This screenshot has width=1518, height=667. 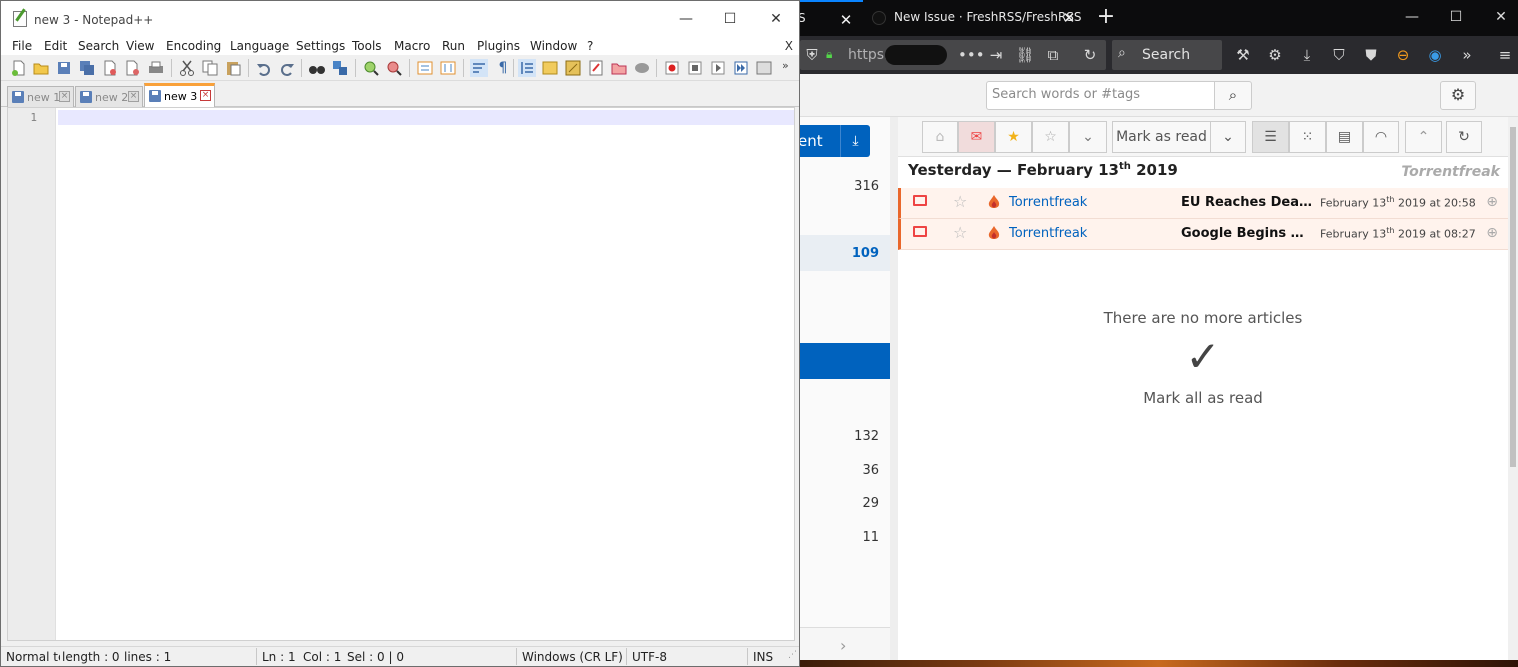 I want to click on unread-mail-icon, so click(x=920, y=200).